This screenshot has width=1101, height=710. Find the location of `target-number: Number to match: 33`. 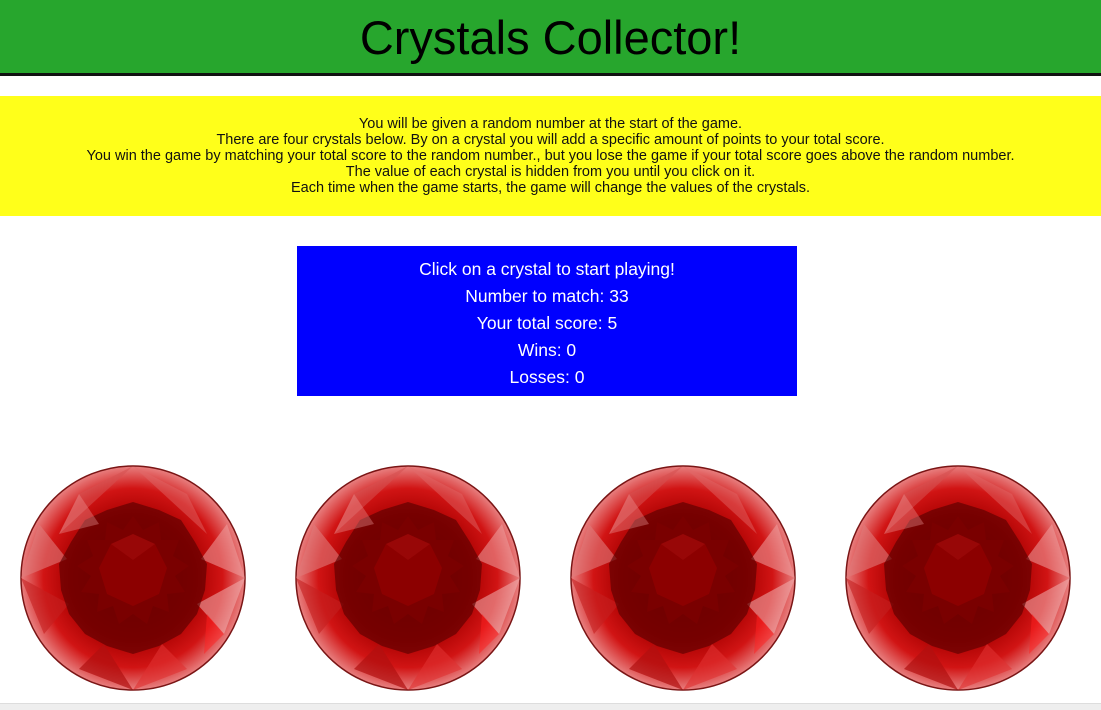

target-number: Number to match: 33 is located at coordinates (547, 296).